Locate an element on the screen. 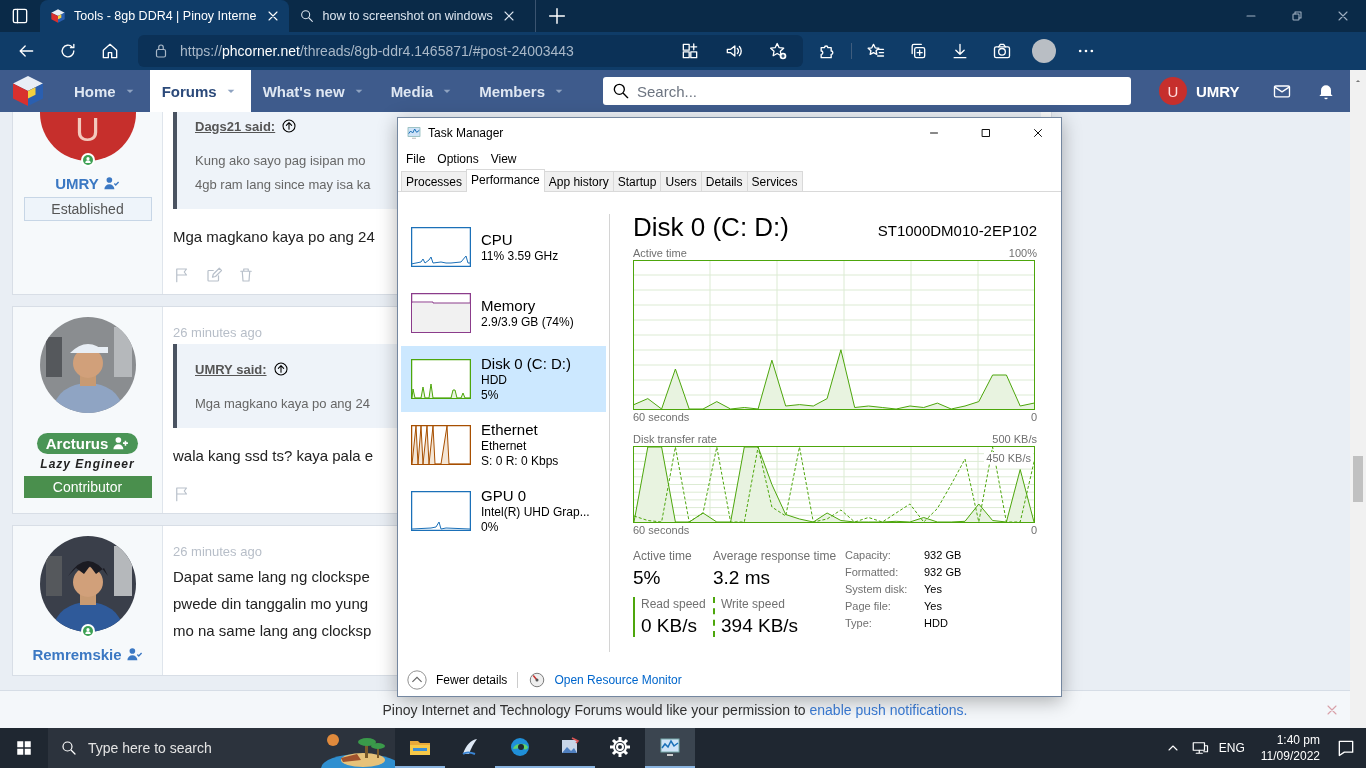  stat-label: Average response time is located at coordinates (775, 556).